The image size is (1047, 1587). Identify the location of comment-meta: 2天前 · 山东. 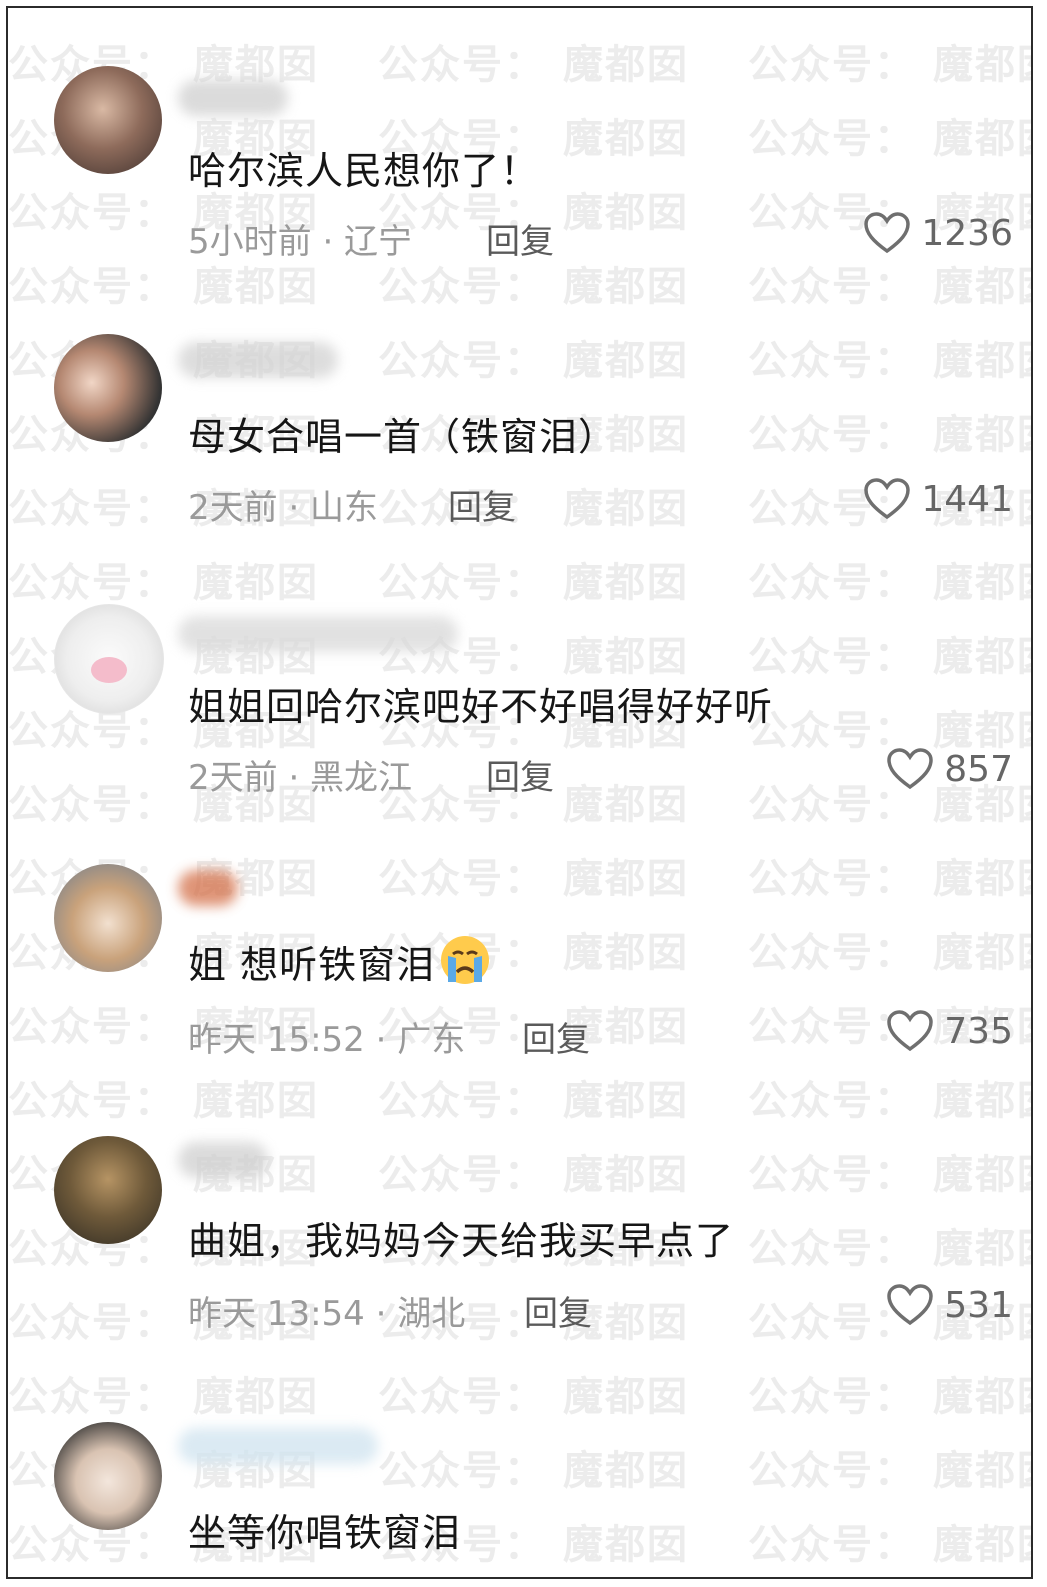
(283, 508).